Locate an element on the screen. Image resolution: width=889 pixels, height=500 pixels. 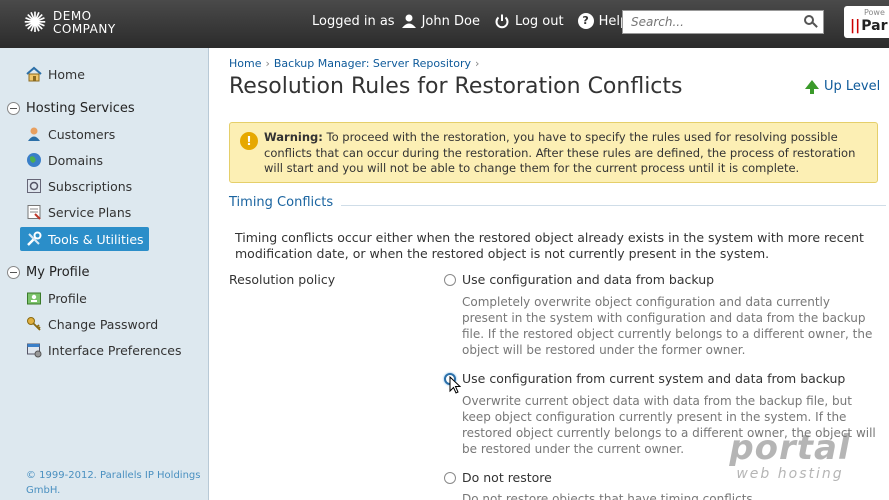
resolution-policy-label: Resolution policy is located at coordinates (282, 279).